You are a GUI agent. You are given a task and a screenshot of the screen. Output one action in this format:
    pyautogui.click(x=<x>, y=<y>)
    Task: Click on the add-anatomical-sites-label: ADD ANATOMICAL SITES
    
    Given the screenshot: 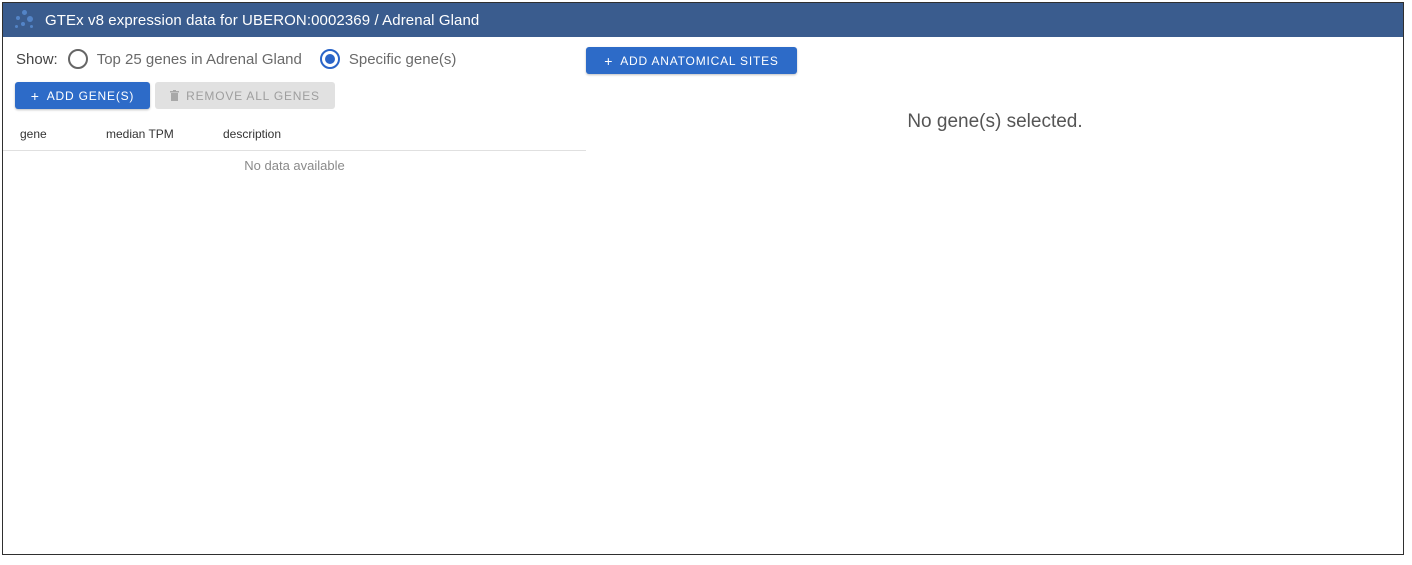 What is the action you would take?
    pyautogui.click(x=699, y=60)
    